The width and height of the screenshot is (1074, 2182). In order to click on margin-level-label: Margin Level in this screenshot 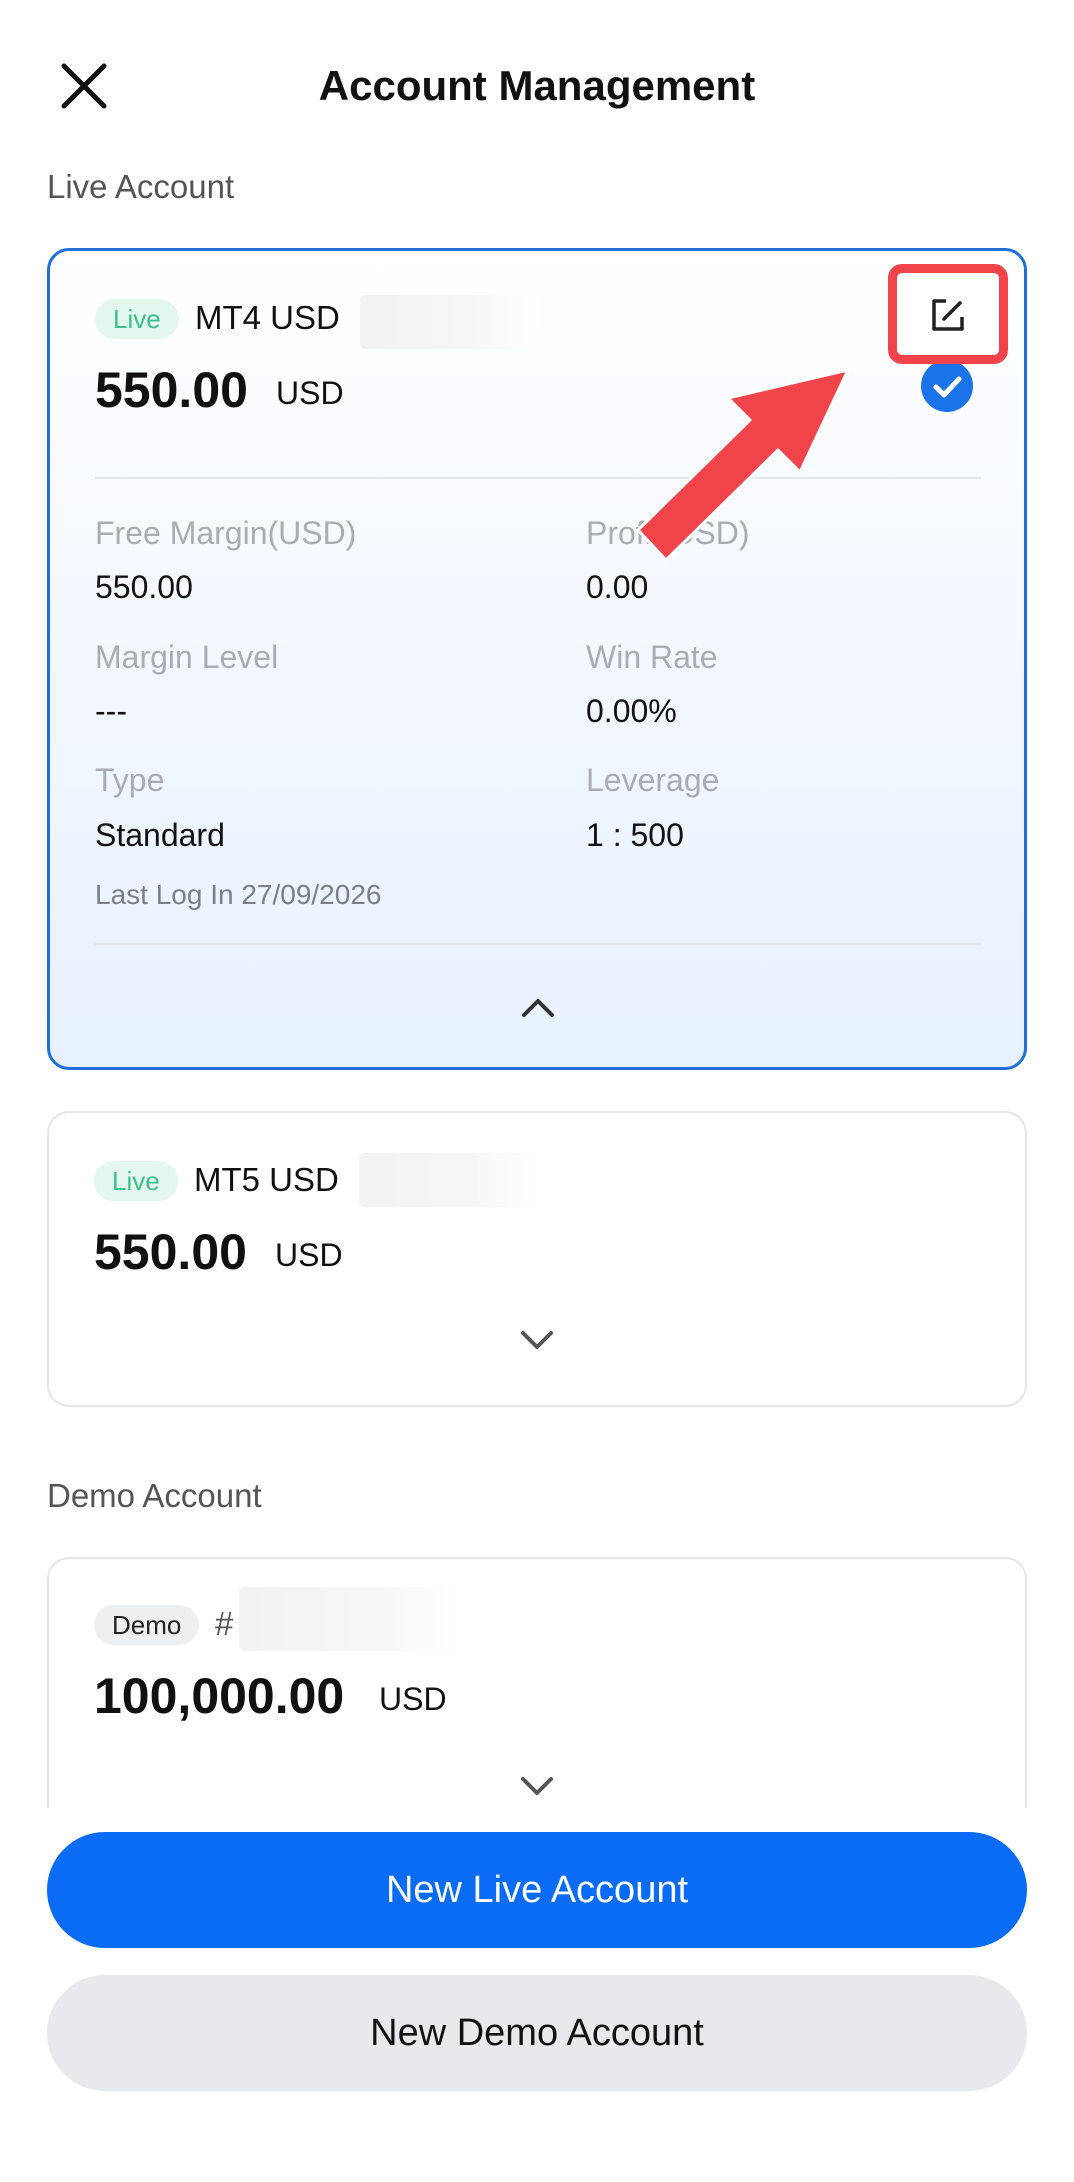, I will do `click(187, 657)`.